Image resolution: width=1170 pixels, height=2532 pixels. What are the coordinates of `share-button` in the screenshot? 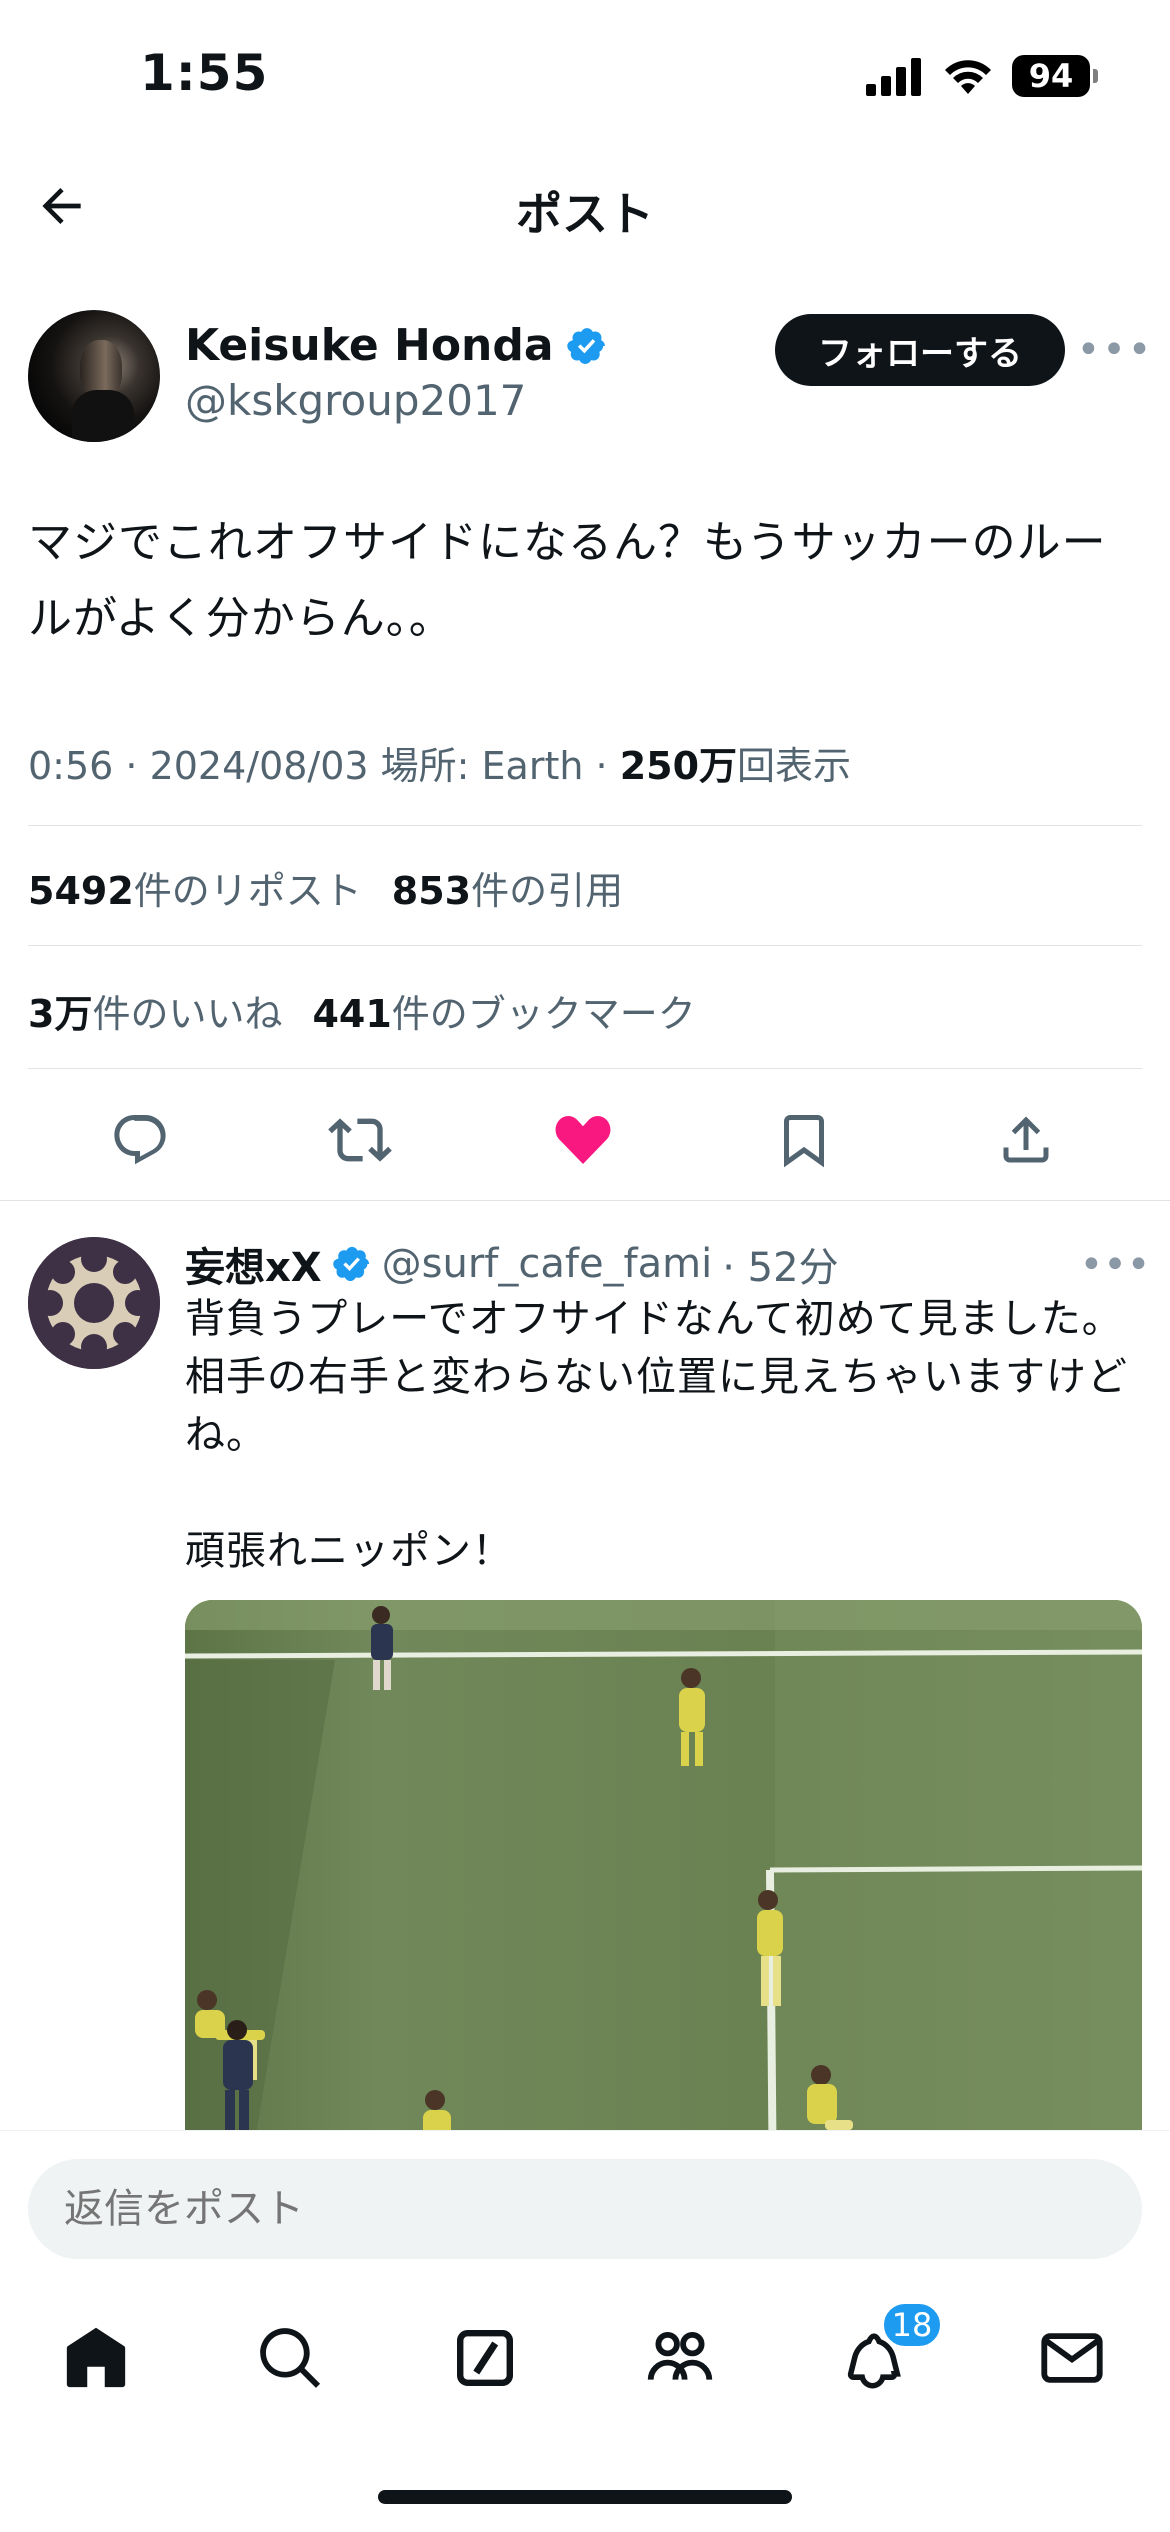 It's located at (1026, 1140).